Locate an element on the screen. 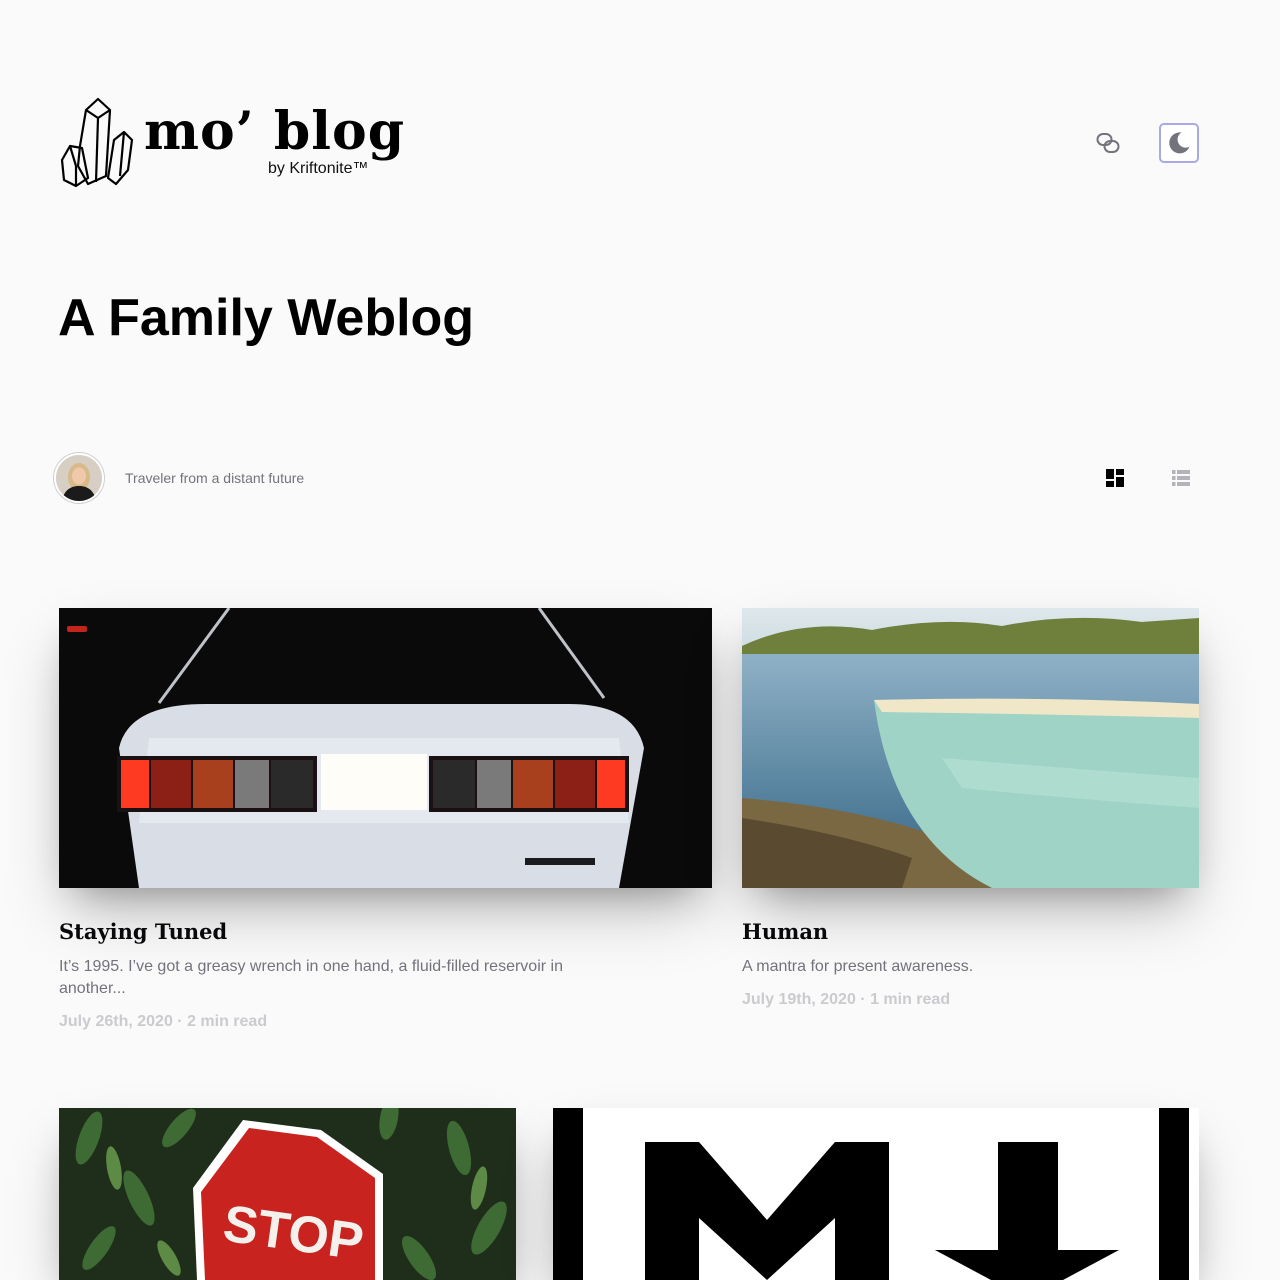 The height and width of the screenshot is (1280, 1280). article-title: Staying Tuned is located at coordinates (143, 932).